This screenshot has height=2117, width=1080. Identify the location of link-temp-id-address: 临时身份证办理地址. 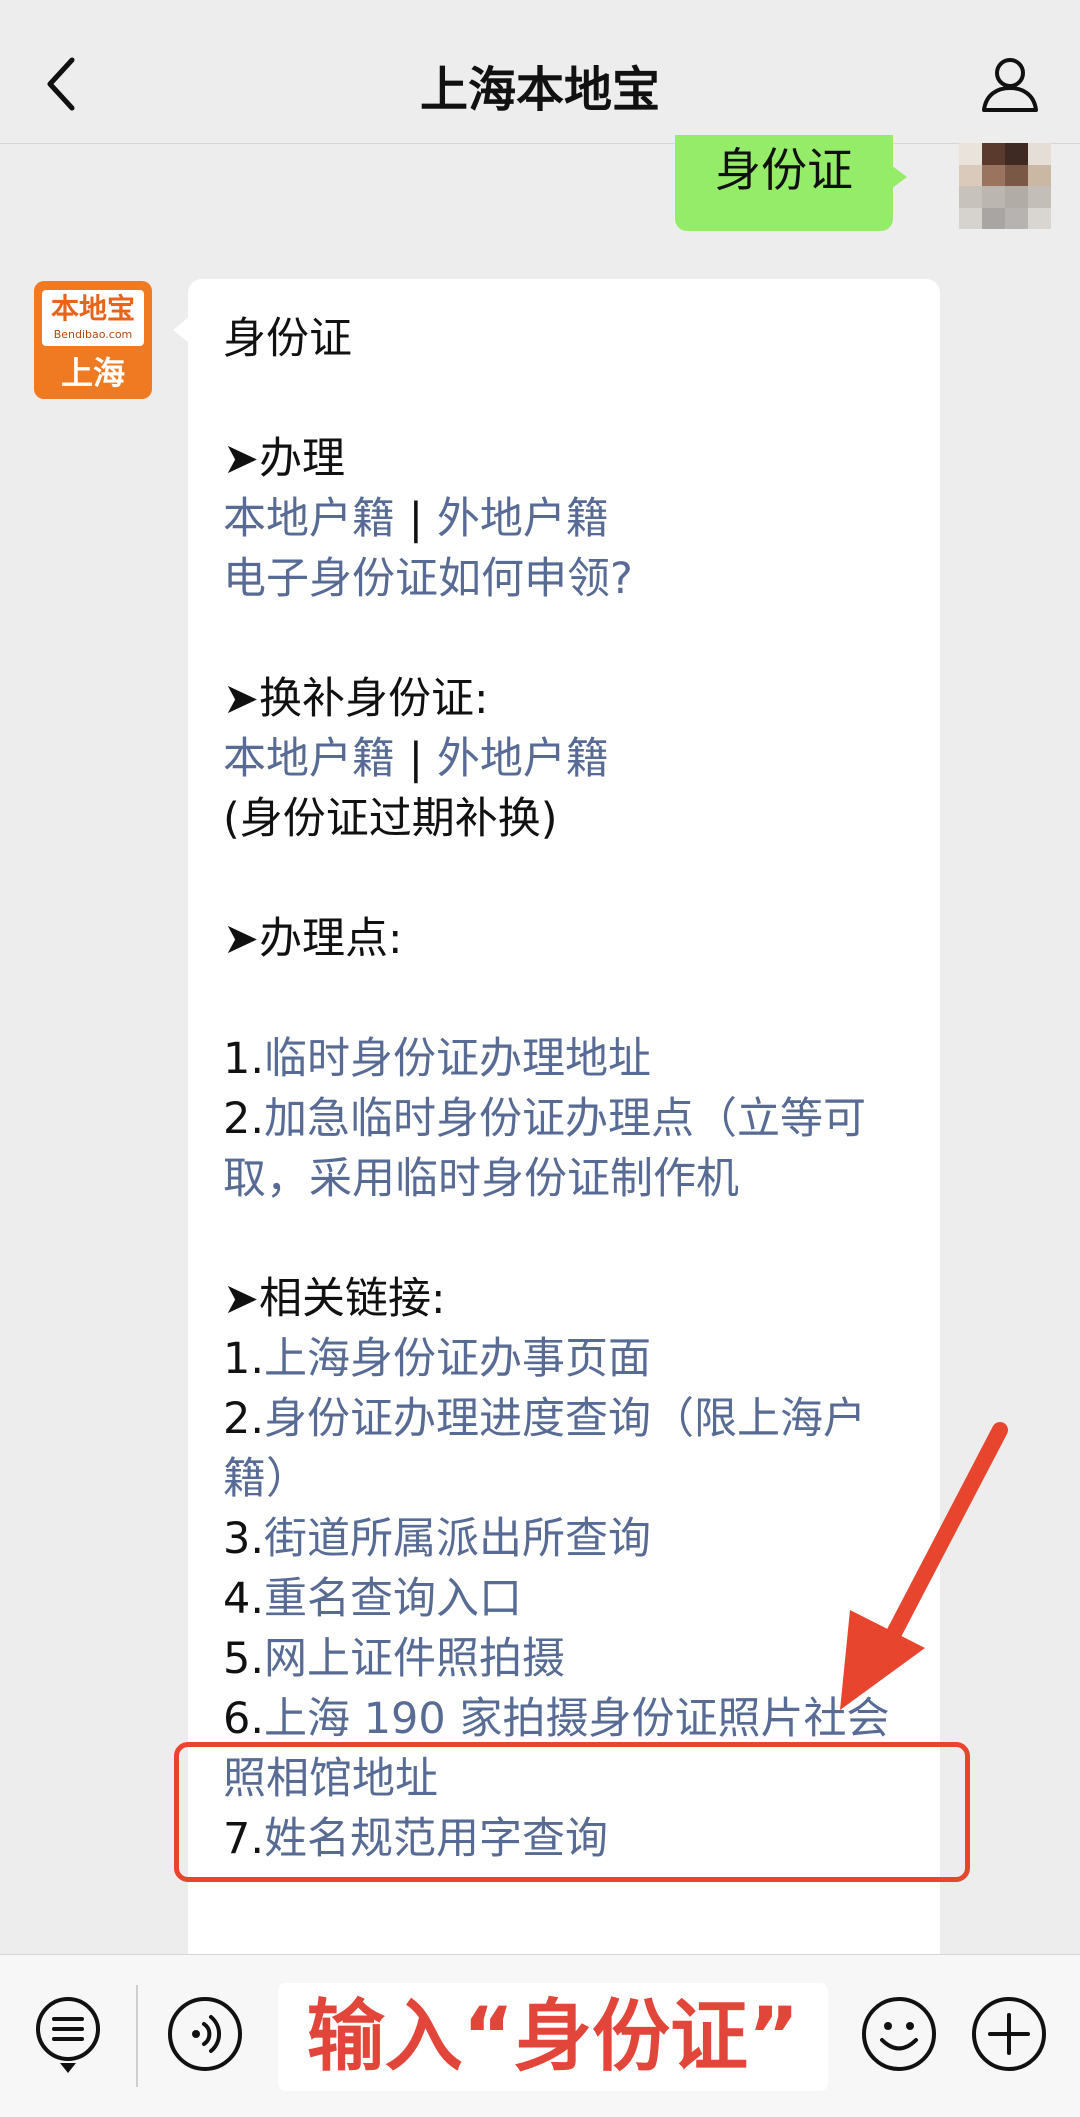
(457, 1059).